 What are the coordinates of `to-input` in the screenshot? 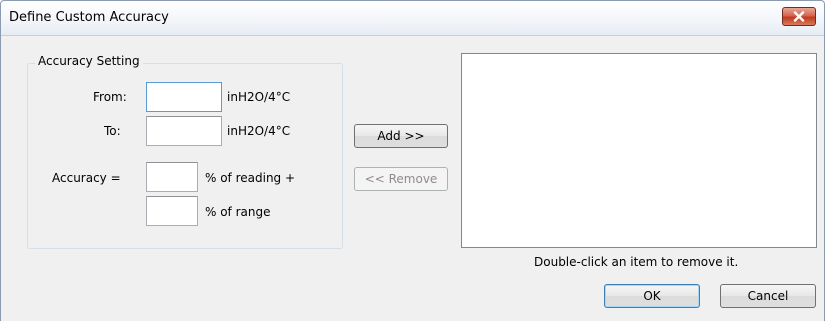 It's located at (184, 131).